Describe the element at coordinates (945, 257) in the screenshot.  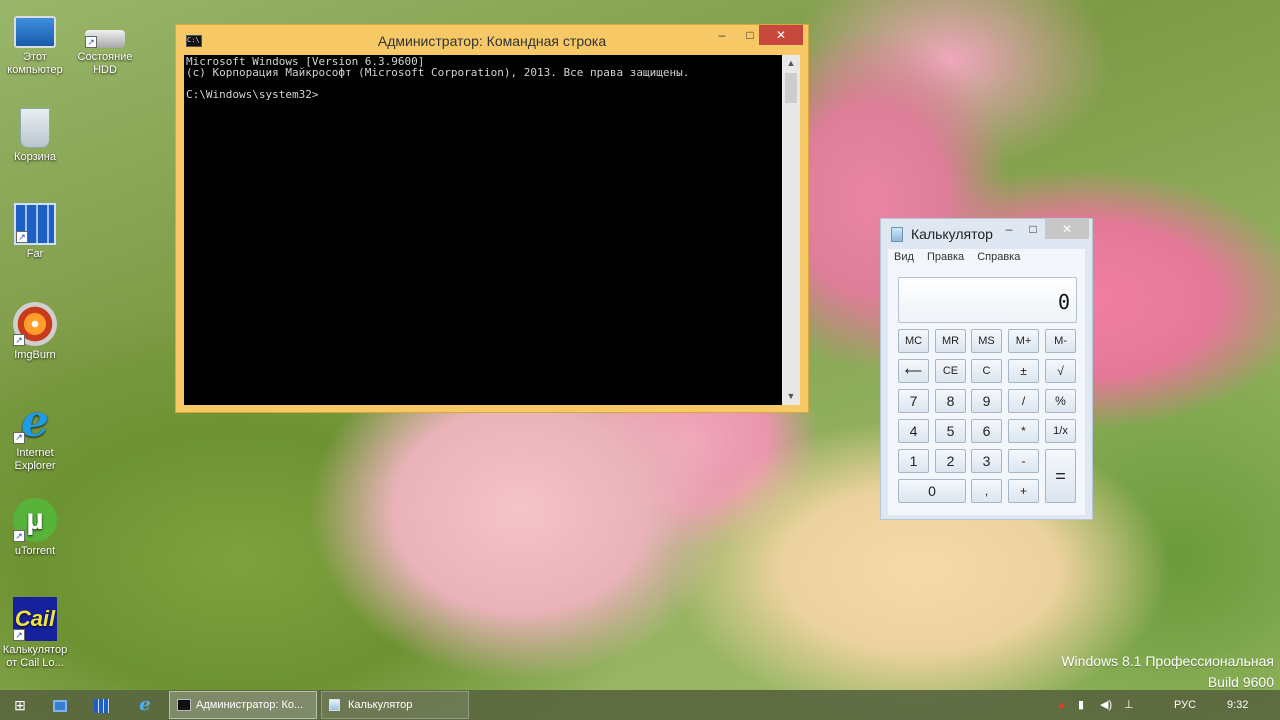
I see `menu-edit: Правка` at that location.